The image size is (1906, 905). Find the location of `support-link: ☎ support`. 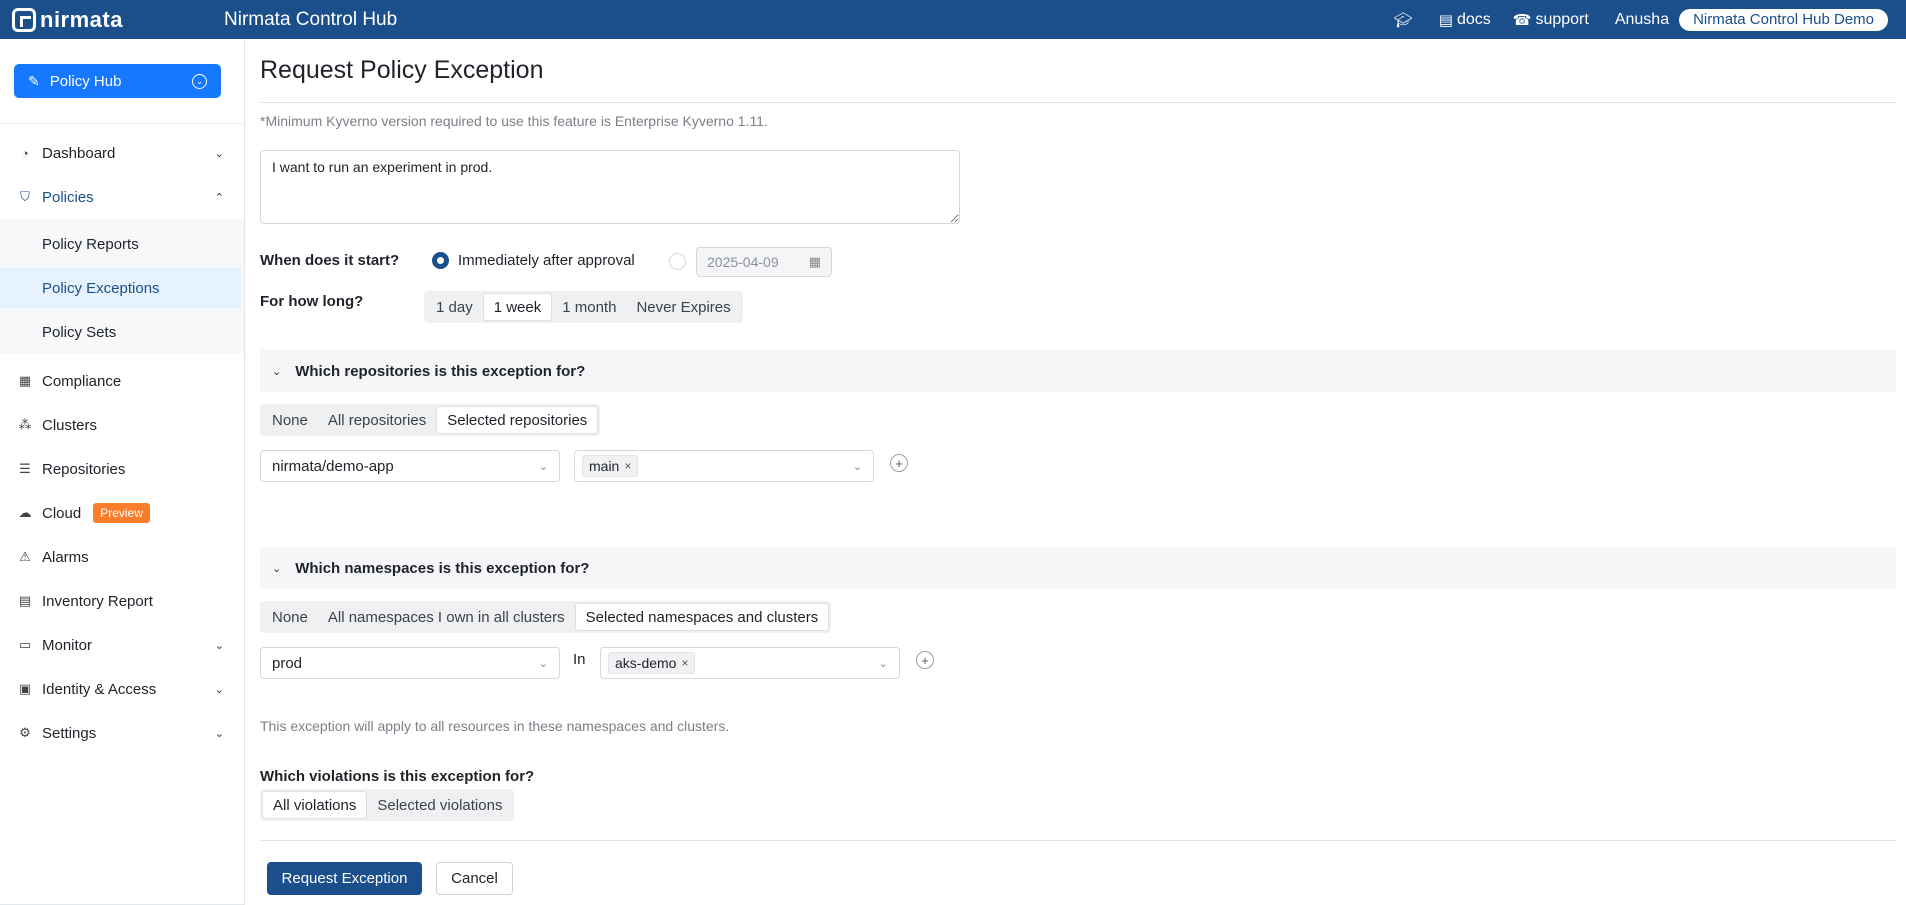

support-link: ☎ support is located at coordinates (1551, 20).